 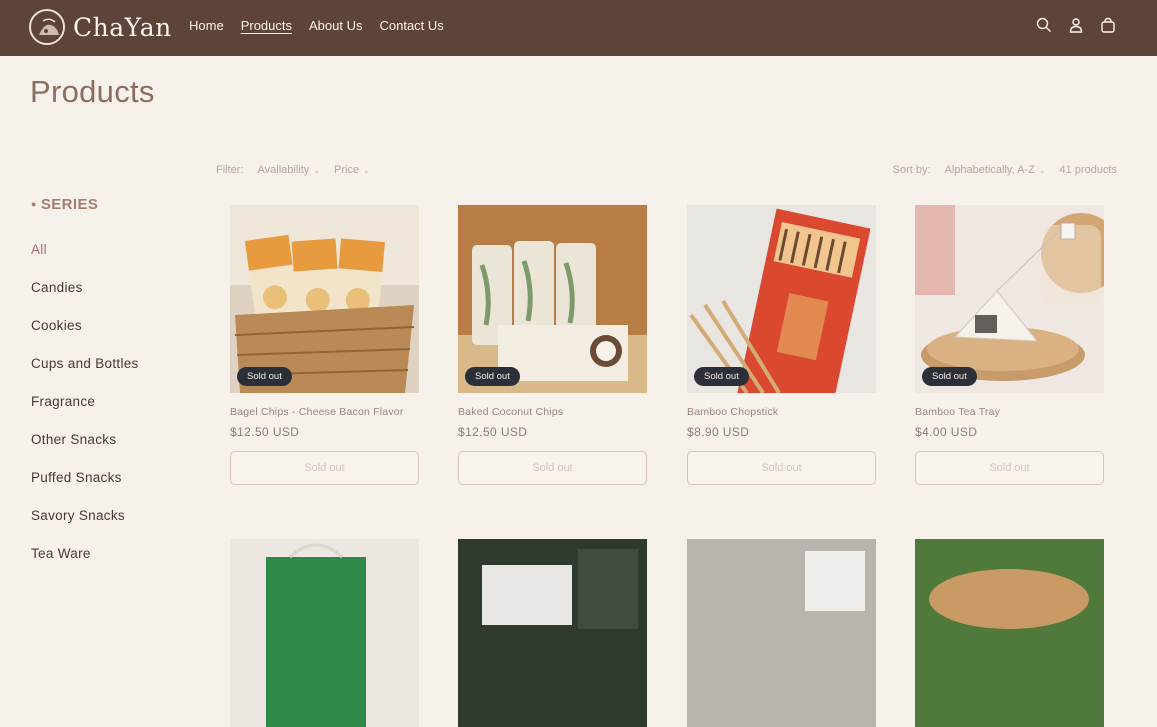 What do you see at coordinates (85, 261) in the screenshot?
I see `sidebar-item-all: All` at bounding box center [85, 261].